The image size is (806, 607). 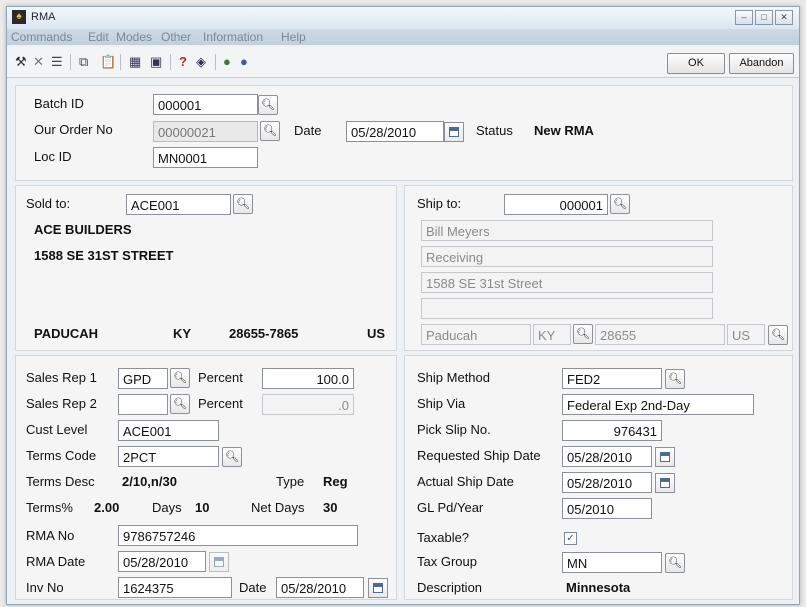 What do you see at coordinates (108, 62) in the screenshot?
I see `paste-icon: 📋` at bounding box center [108, 62].